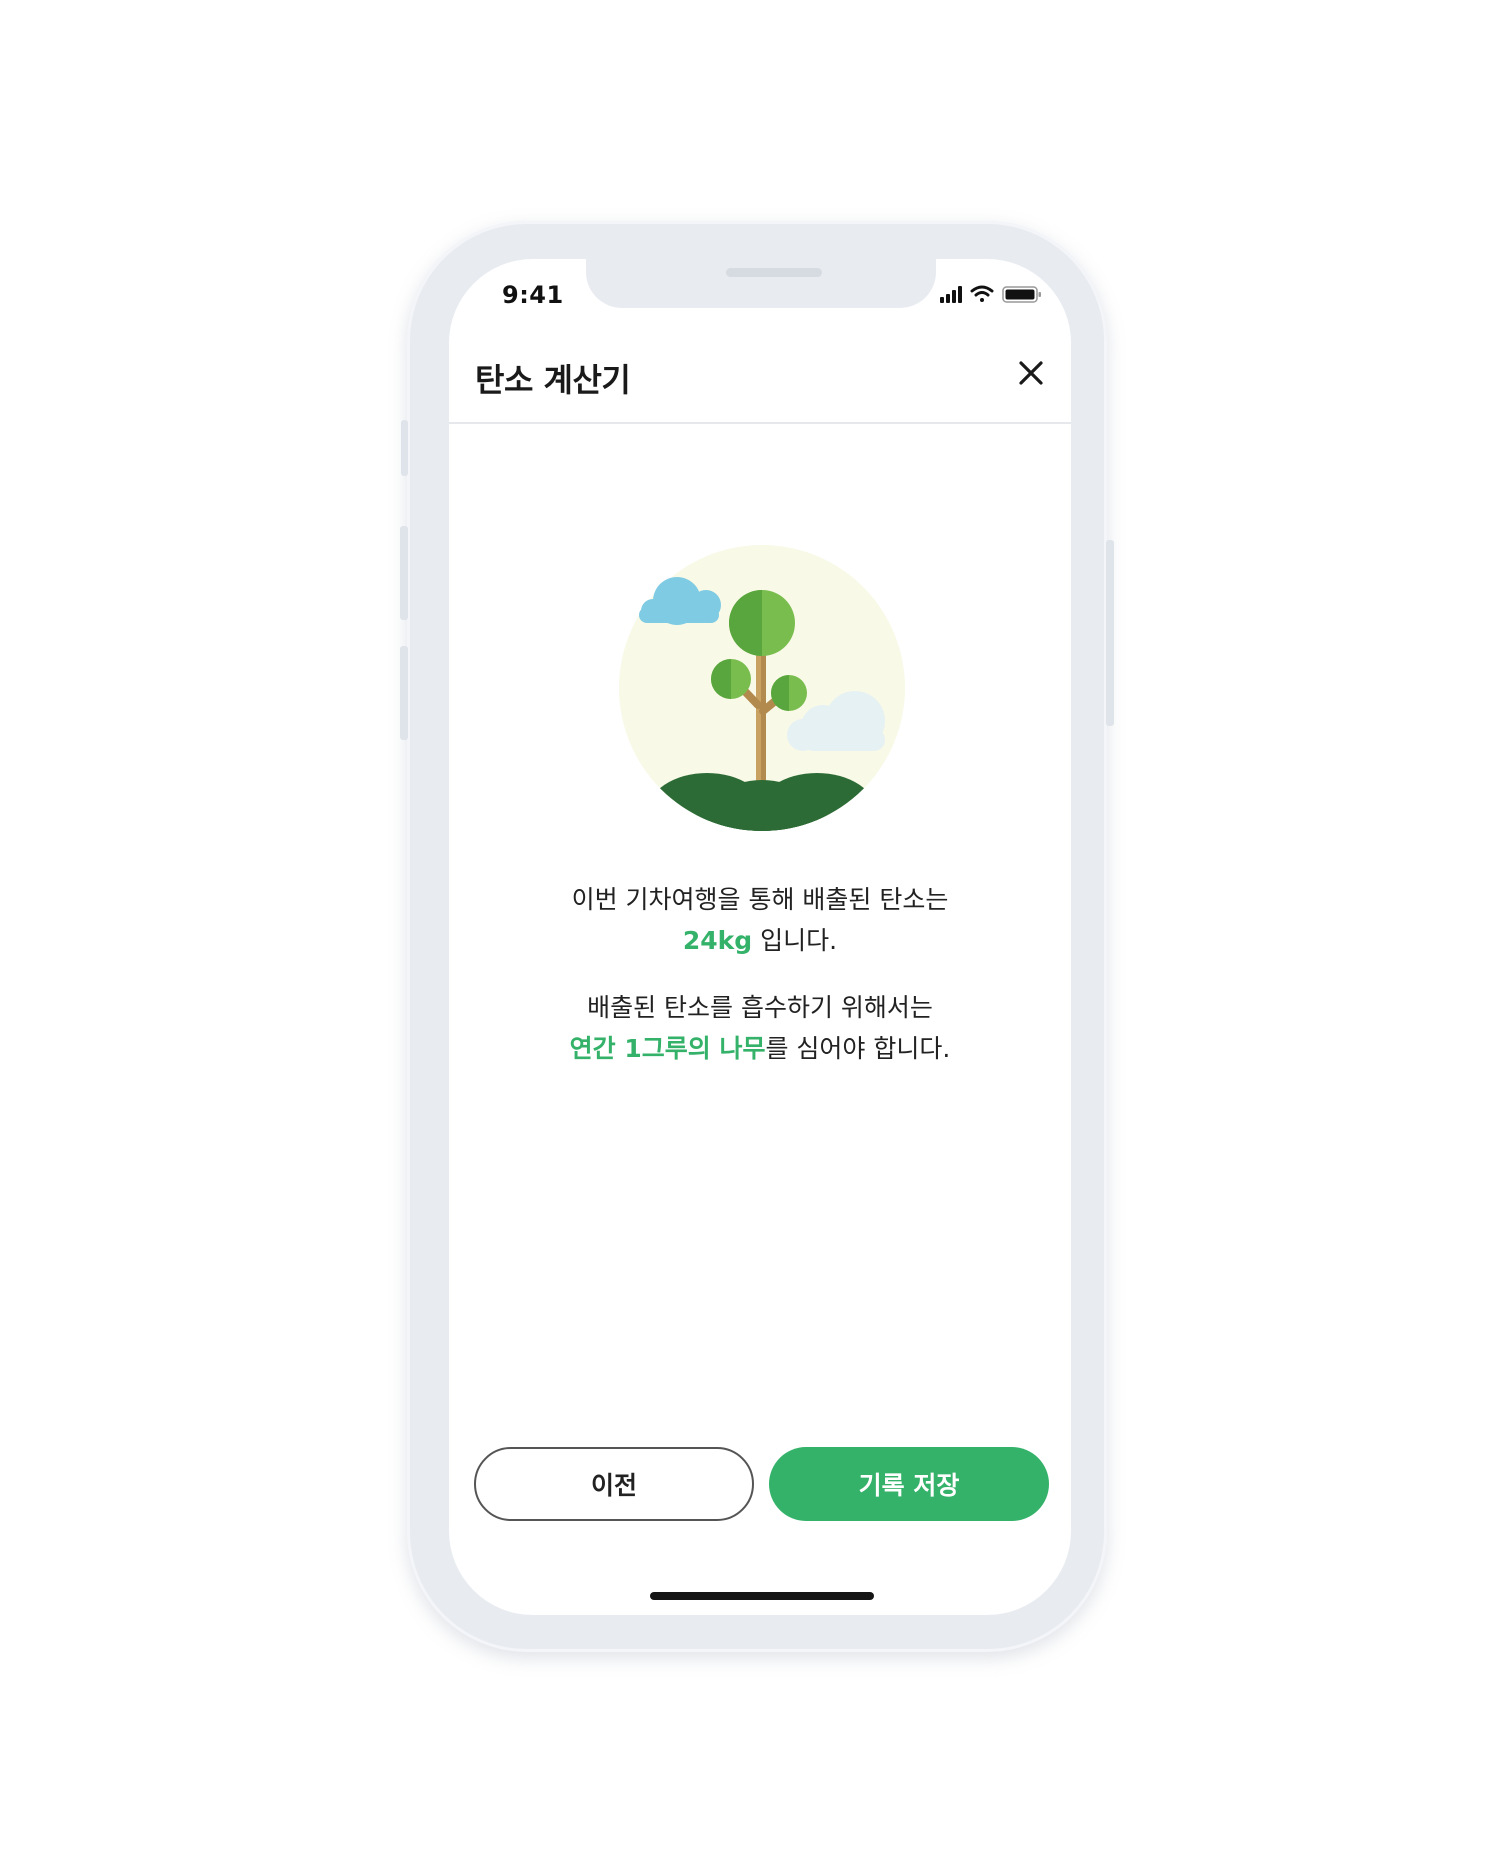 The width and height of the screenshot is (1494, 1868). I want to click on result-line-1: 이번 기차여행을 통해 배출된 탄소는, so click(760, 899).